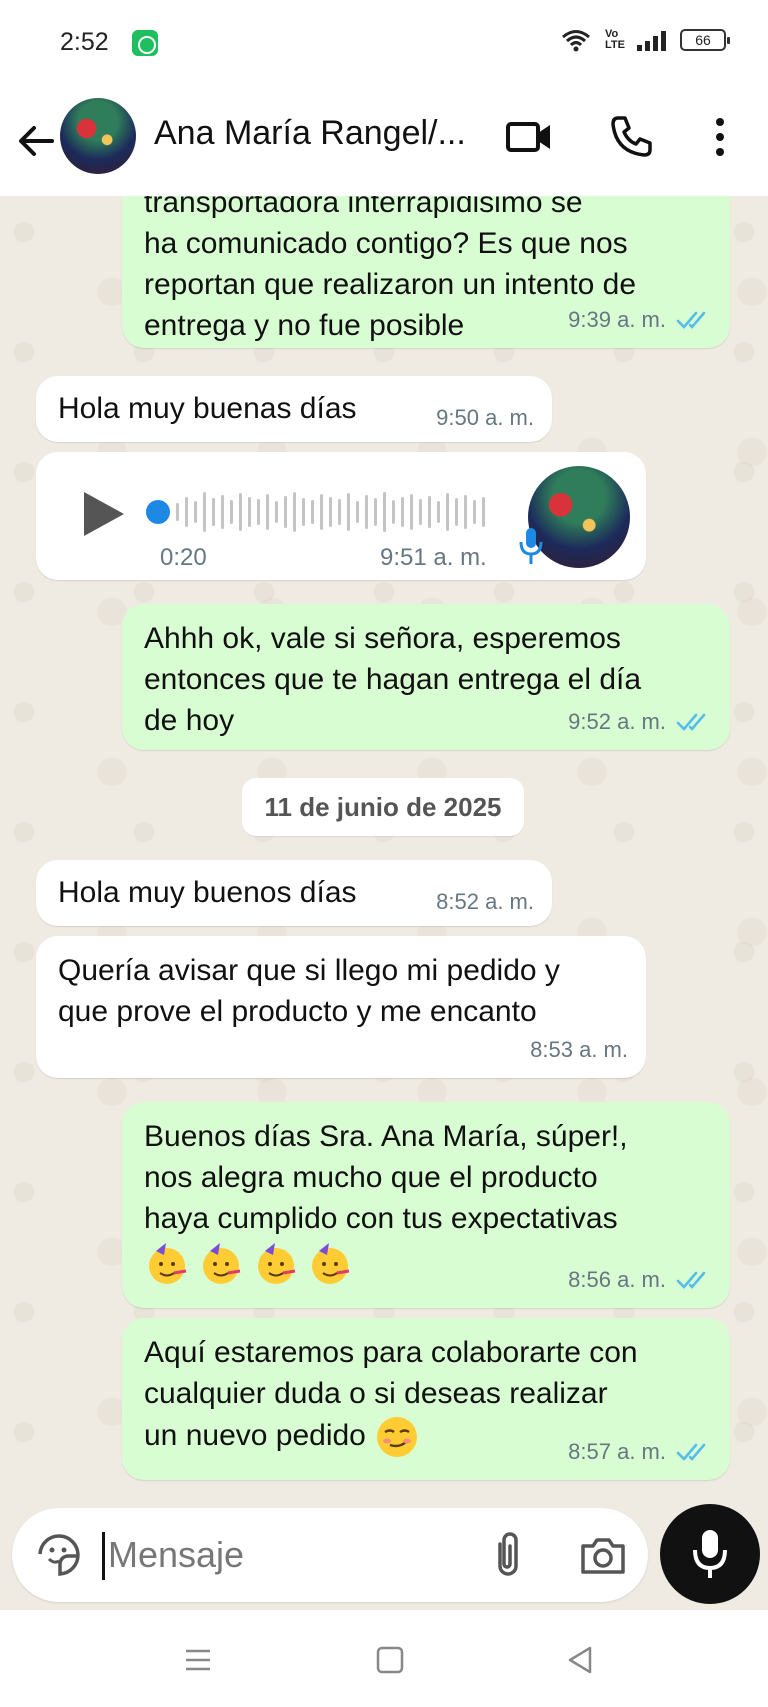 The height and width of the screenshot is (1707, 768). I want to click on contact-avatar, so click(98, 136).